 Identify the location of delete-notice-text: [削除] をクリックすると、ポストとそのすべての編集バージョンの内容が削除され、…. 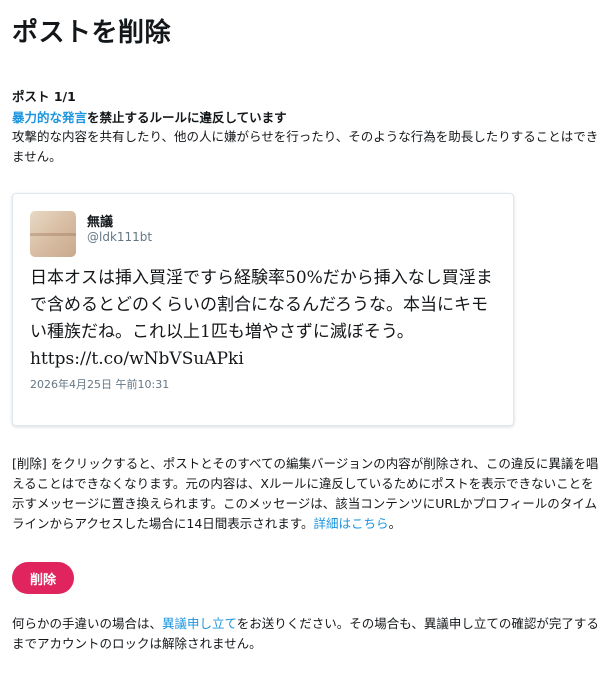
(305, 493).